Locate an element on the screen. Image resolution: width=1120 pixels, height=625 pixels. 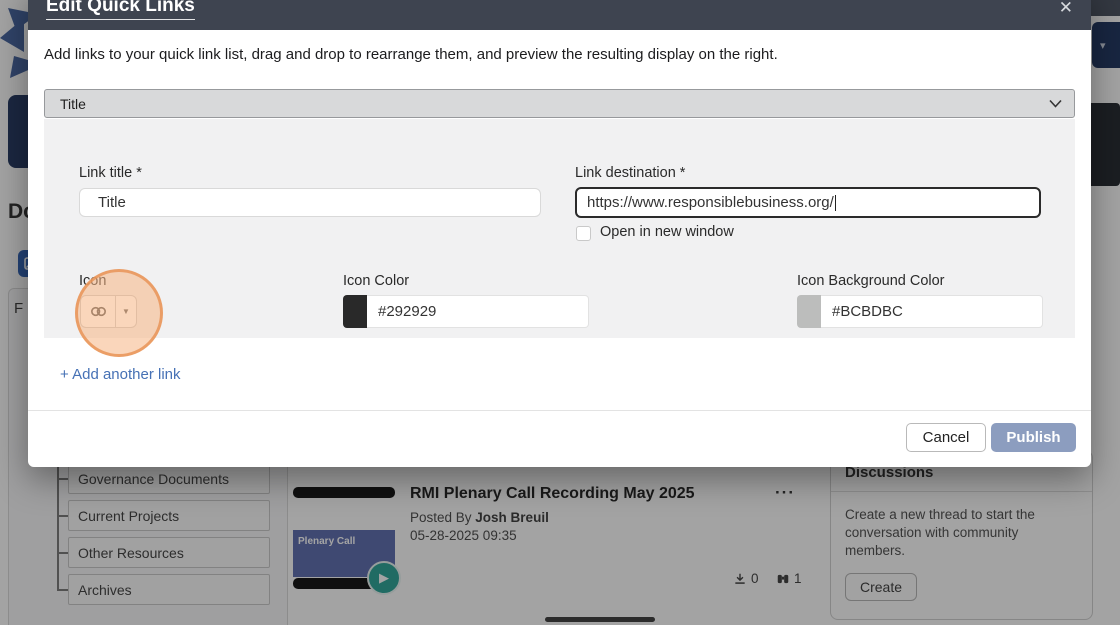
icon-color-input: #292929 is located at coordinates (478, 311).